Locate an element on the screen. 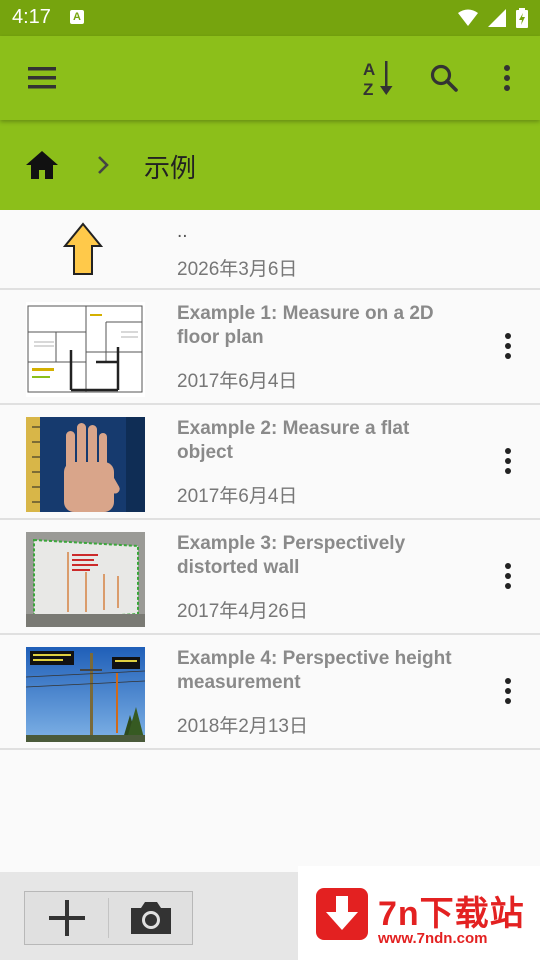 The height and width of the screenshot is (960, 540). file-title: Example 2: Measure a flat object is located at coordinates (293, 440).